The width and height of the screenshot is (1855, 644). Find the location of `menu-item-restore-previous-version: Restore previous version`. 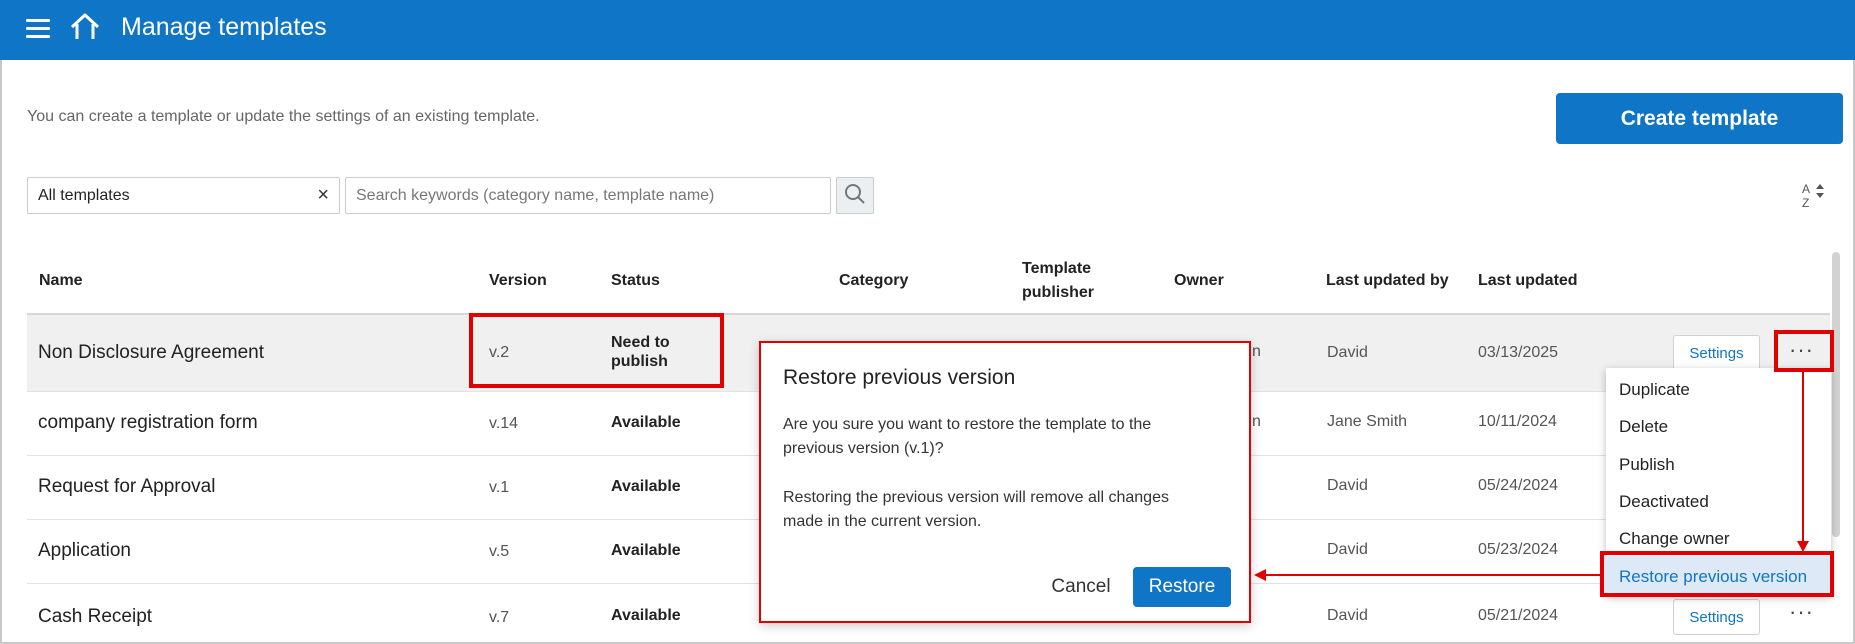

menu-item-restore-previous-version: Restore previous version is located at coordinates (1713, 577).